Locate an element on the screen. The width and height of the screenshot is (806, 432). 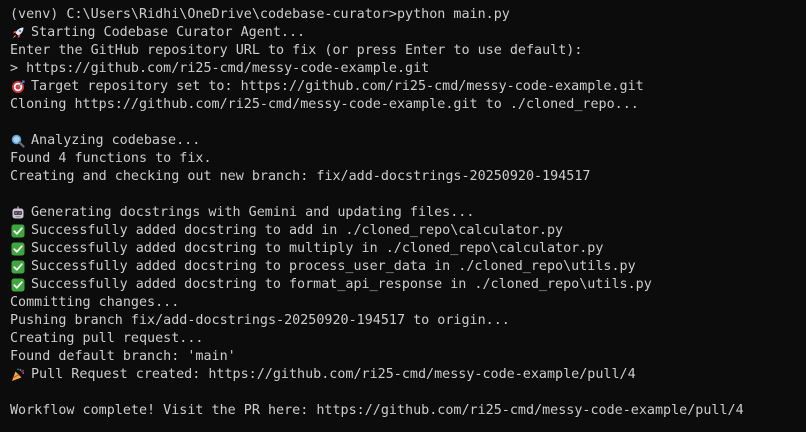
party-popper-icon is located at coordinates (17, 375).